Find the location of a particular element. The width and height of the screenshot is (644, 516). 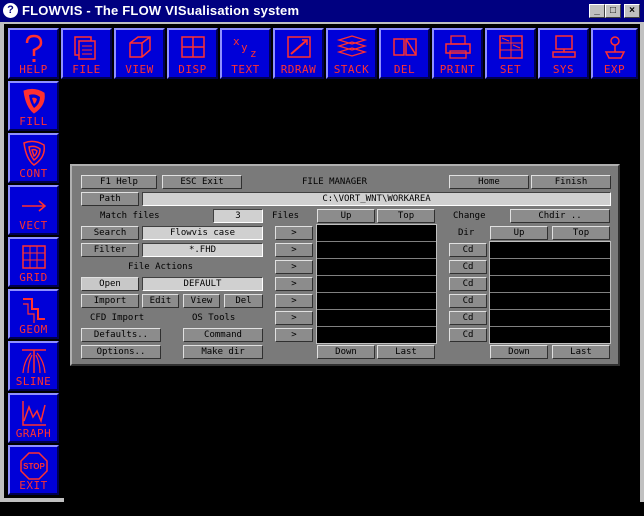

exit-button: STOP EXIT is located at coordinates (33, 470).